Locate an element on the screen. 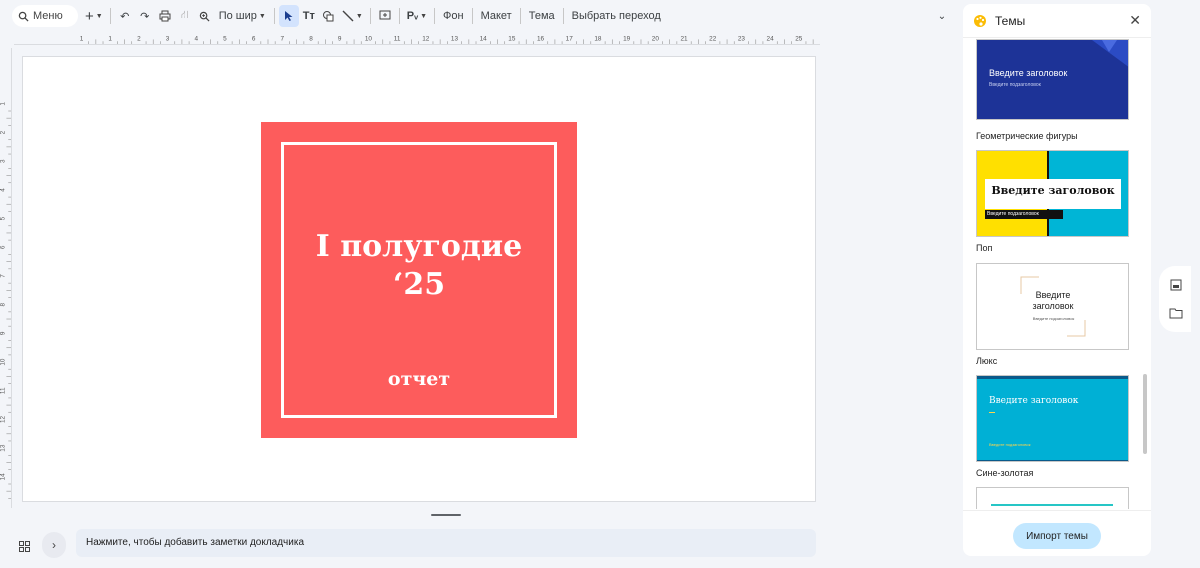  zoom-button is located at coordinates (205, 16).